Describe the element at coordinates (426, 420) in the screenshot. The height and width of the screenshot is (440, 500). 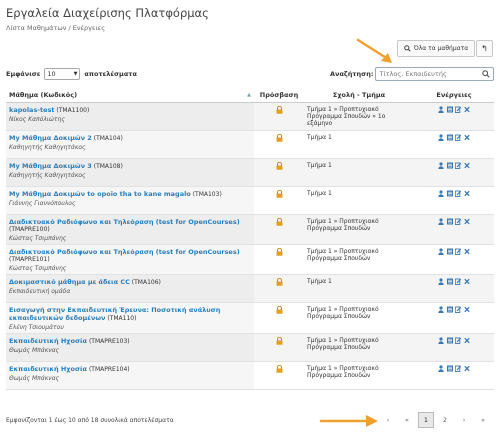
I see `pagination-page-1: 1` at that location.